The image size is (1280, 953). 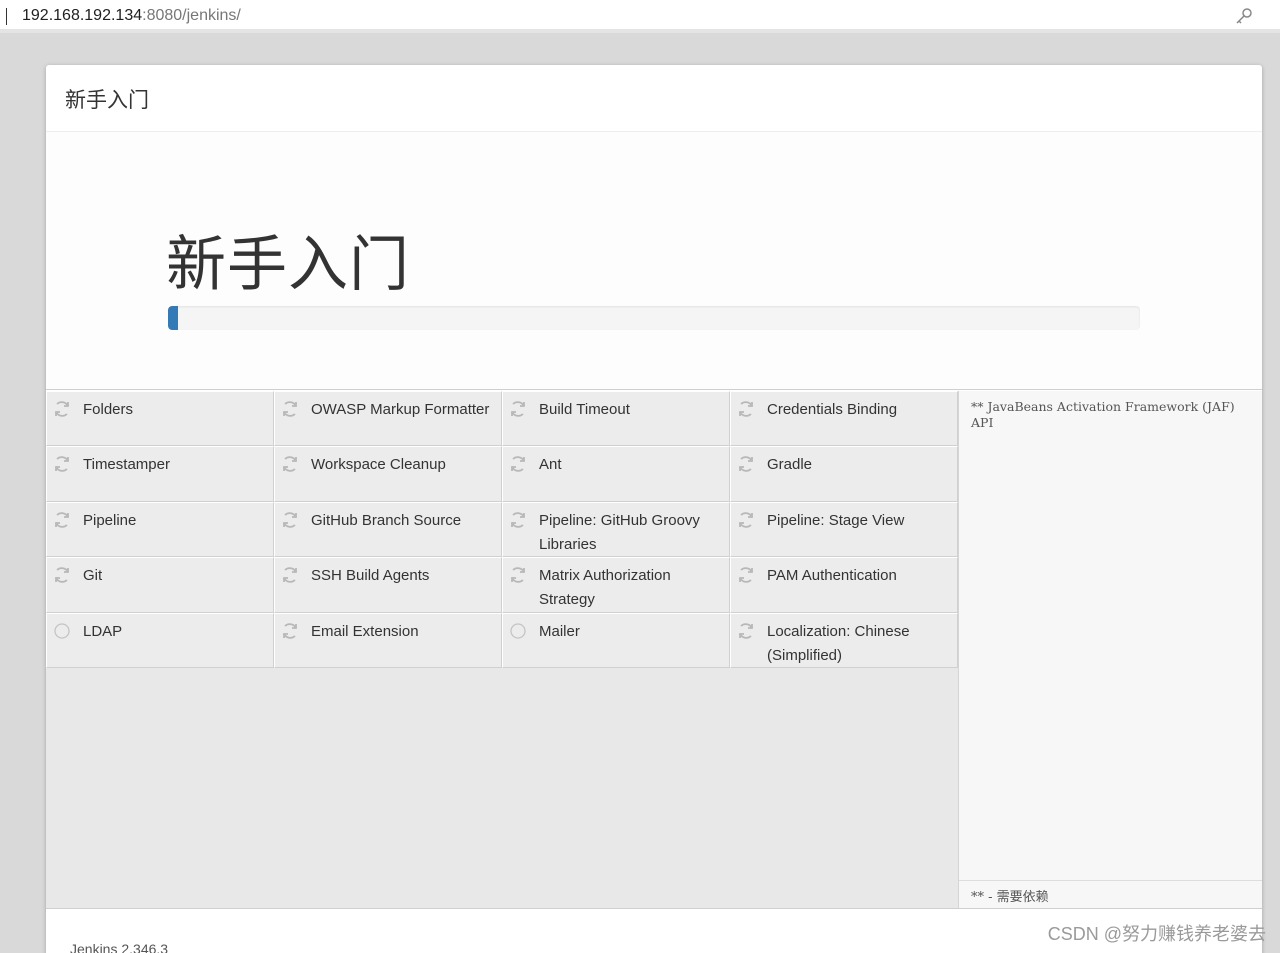 I want to click on plugin-item: Ant, so click(x=616, y=474).